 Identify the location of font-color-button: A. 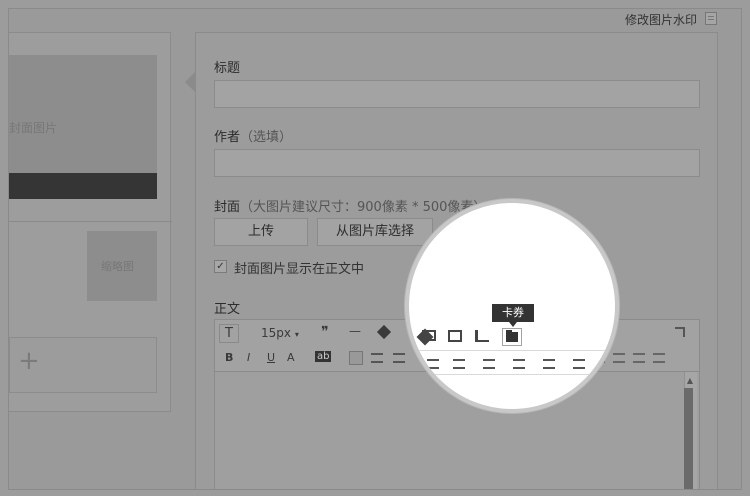
(291, 357).